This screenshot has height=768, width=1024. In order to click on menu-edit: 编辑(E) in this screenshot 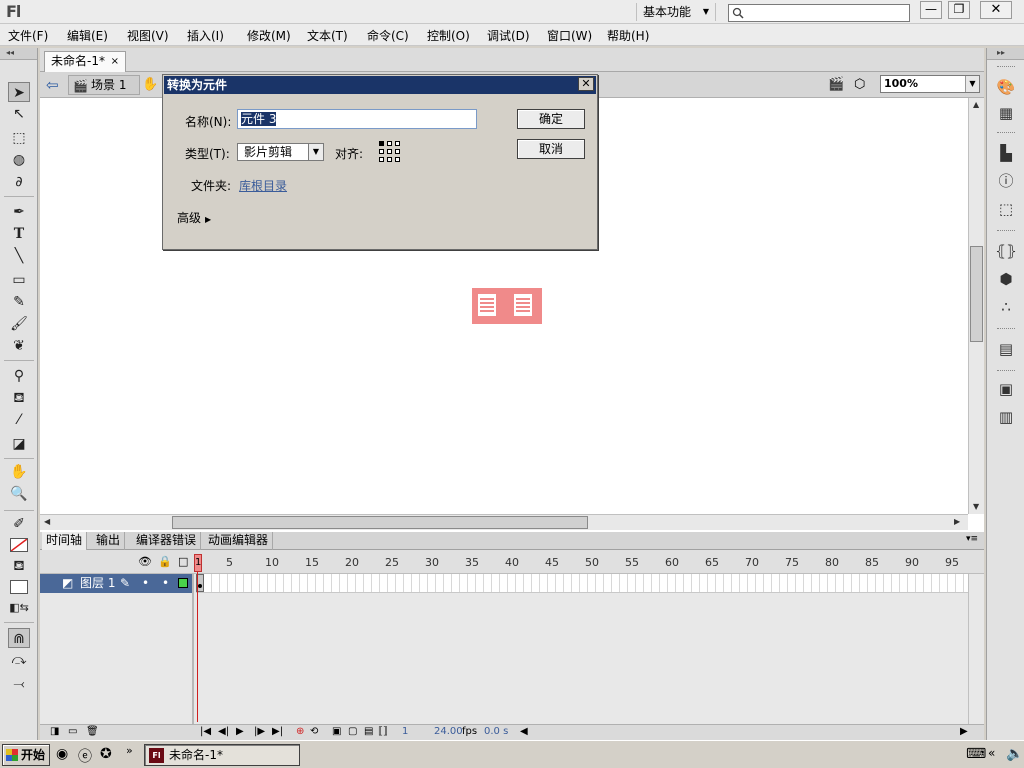, I will do `click(87, 35)`.